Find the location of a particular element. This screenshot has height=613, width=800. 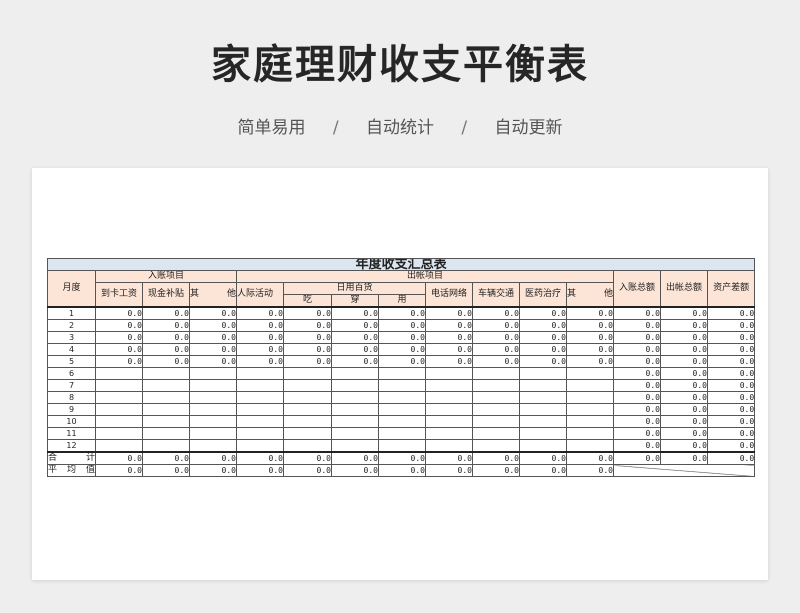

table-row: 6 0.0 0.0 0.0 is located at coordinates (401, 373).